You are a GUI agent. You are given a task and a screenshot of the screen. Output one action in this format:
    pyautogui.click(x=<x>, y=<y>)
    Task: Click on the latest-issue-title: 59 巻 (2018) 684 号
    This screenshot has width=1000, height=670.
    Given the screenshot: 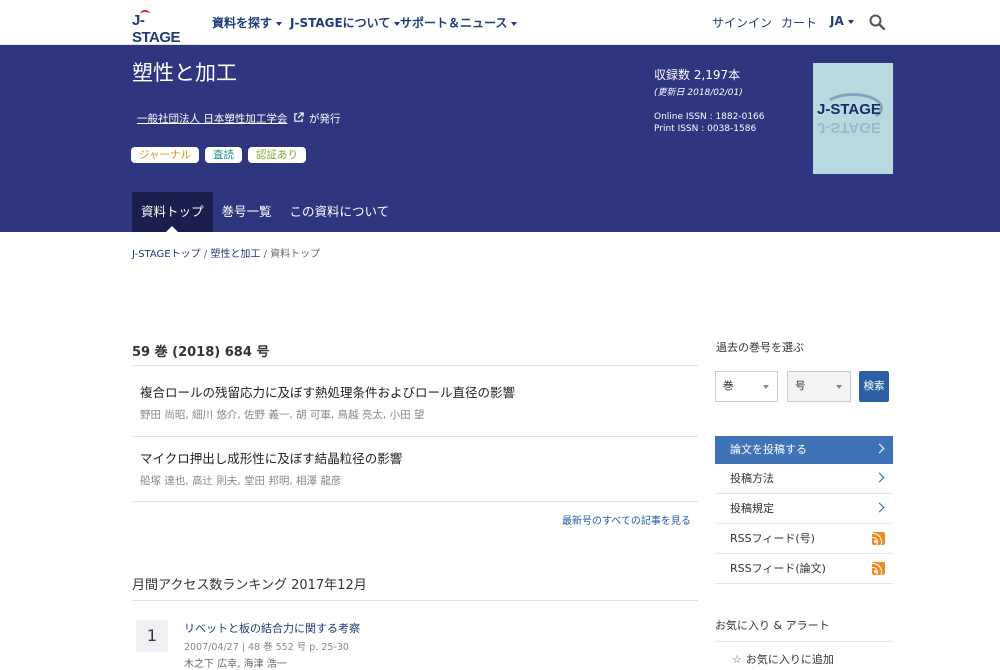 What is the action you would take?
    pyautogui.click(x=201, y=352)
    